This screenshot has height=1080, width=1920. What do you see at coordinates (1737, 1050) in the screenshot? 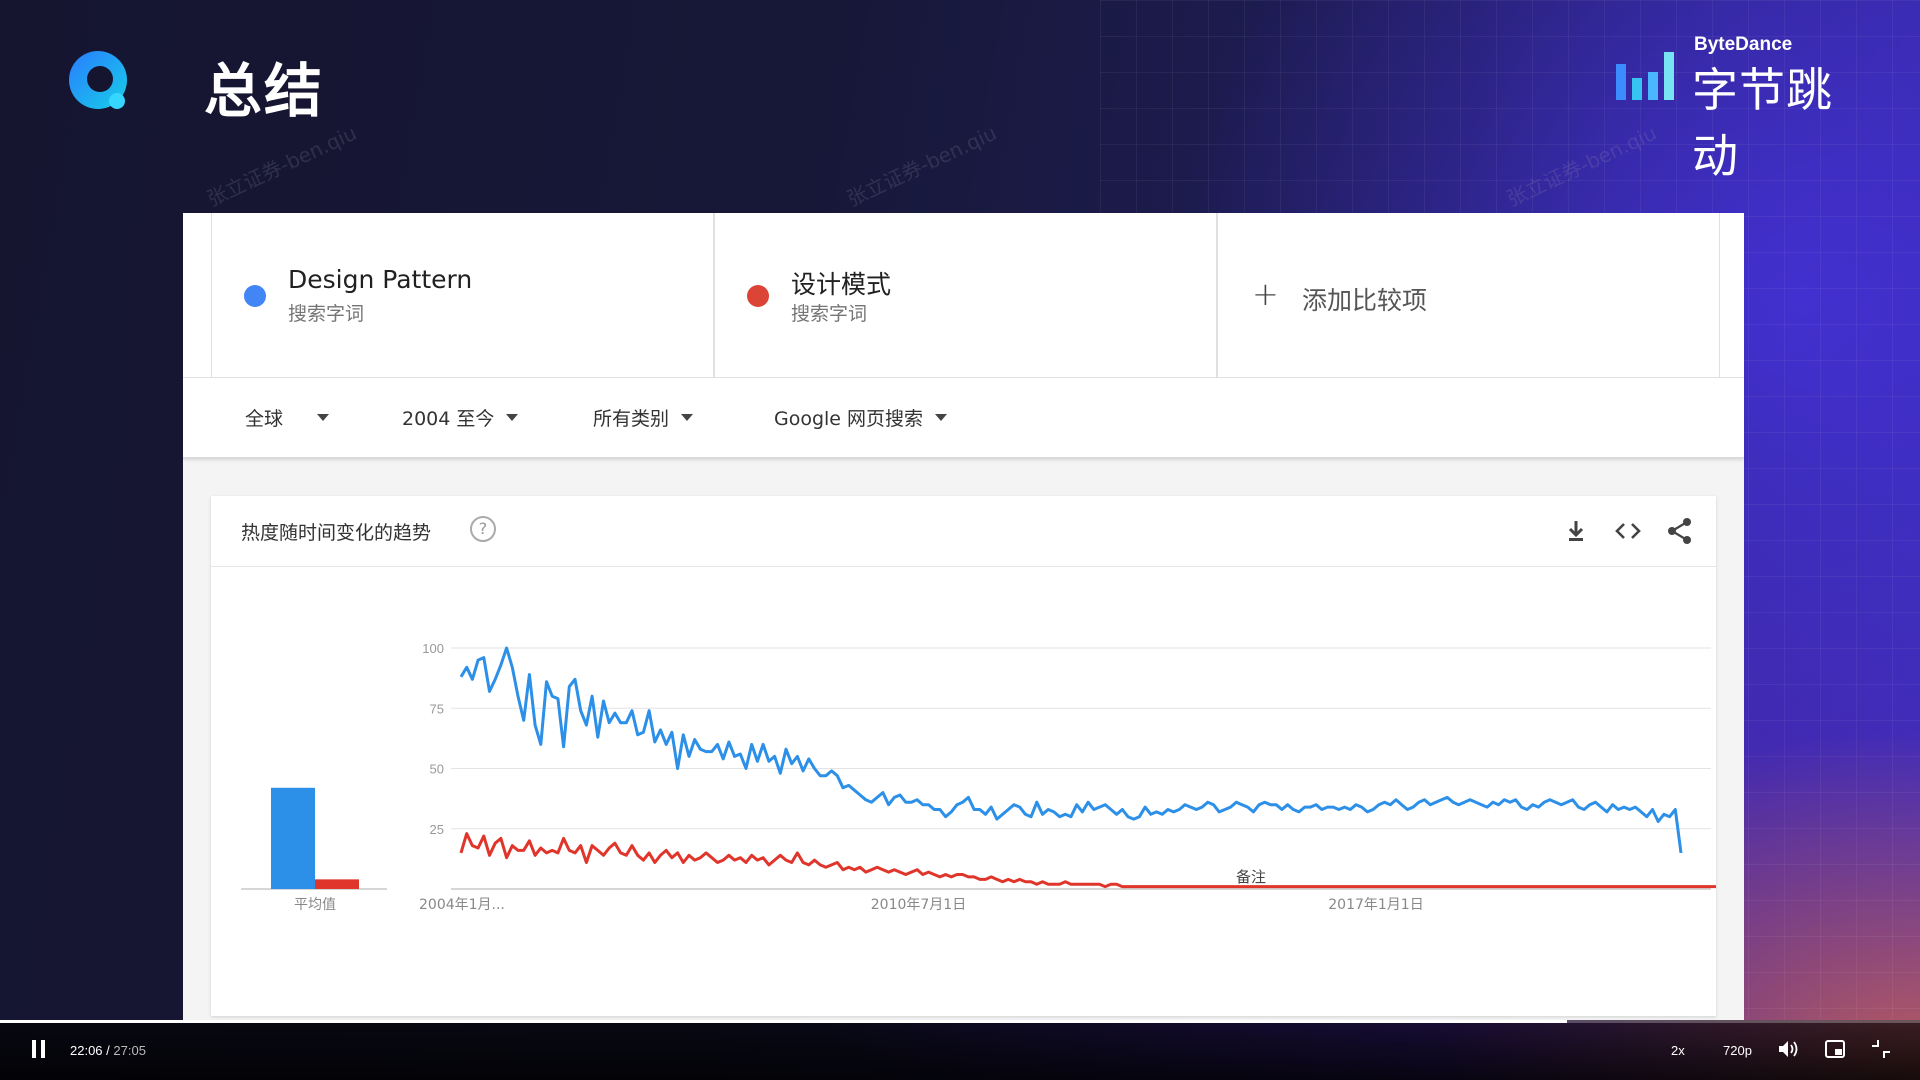
I see `quality-button: 720p` at bounding box center [1737, 1050].